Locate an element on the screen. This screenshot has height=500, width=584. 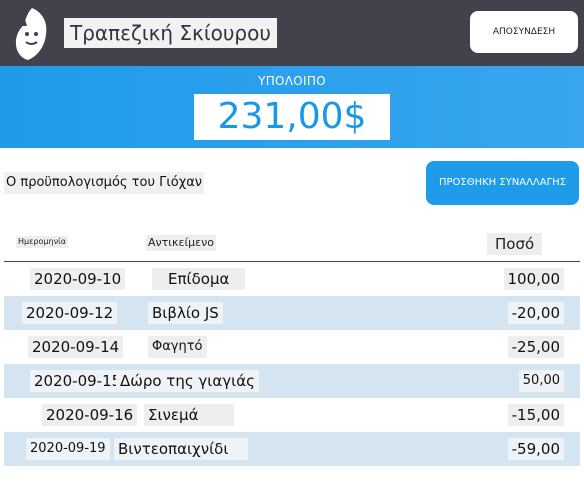
row-amount: 100,00 is located at coordinates (533, 279).